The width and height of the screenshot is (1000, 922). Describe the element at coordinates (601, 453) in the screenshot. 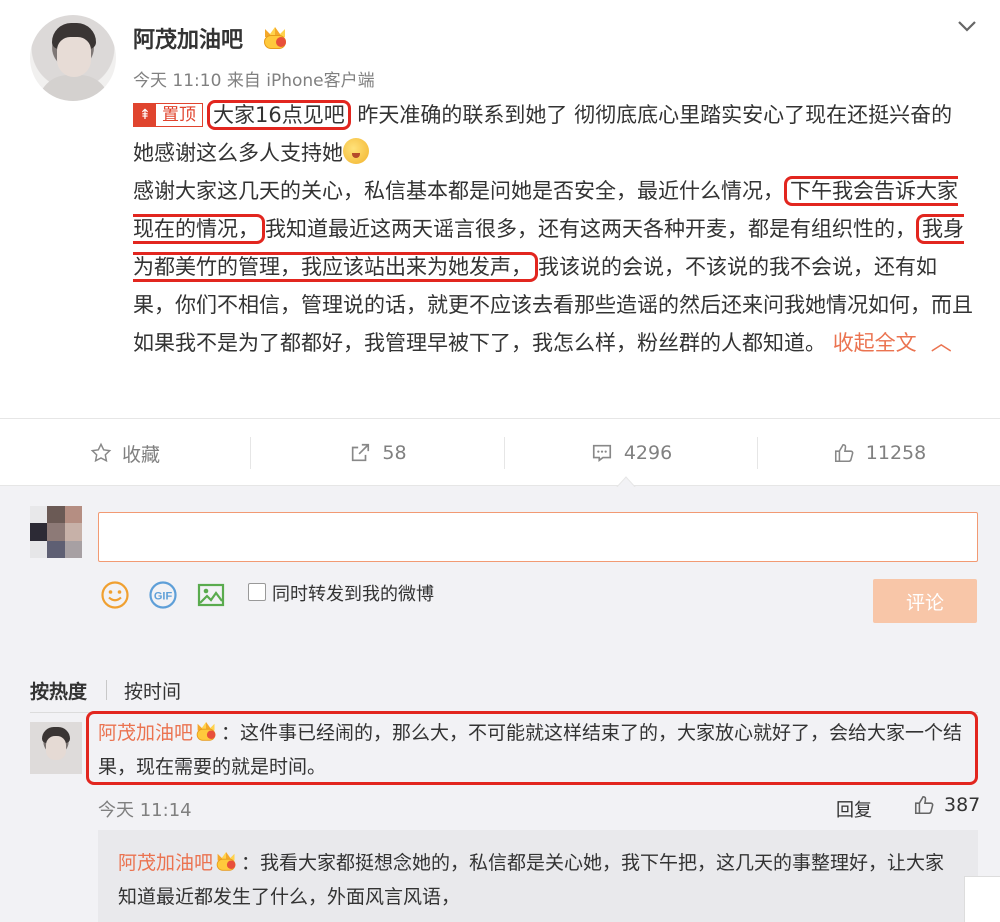

I see `comment-icon` at that location.